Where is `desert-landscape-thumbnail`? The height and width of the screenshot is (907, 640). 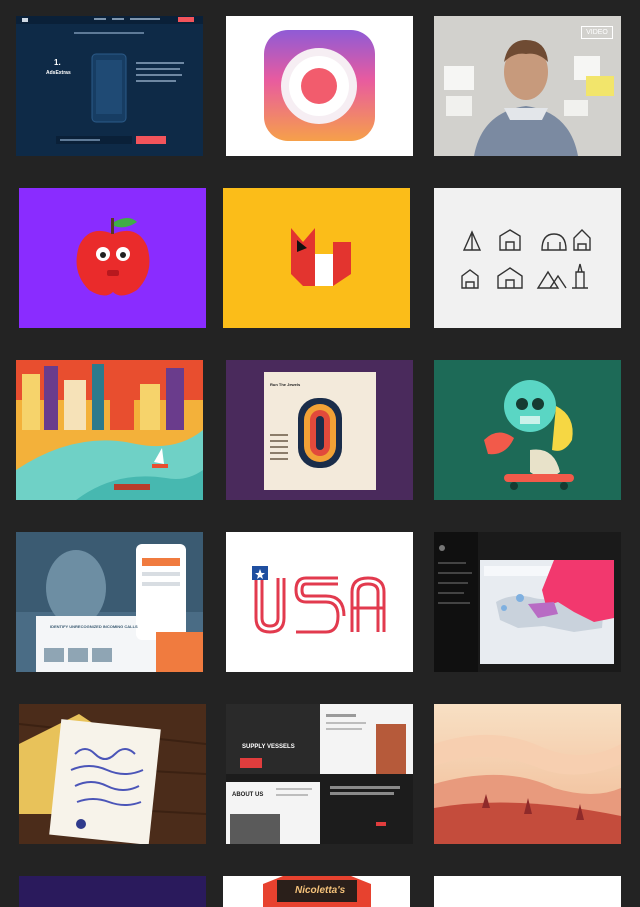 desert-landscape-thumbnail is located at coordinates (527, 774).